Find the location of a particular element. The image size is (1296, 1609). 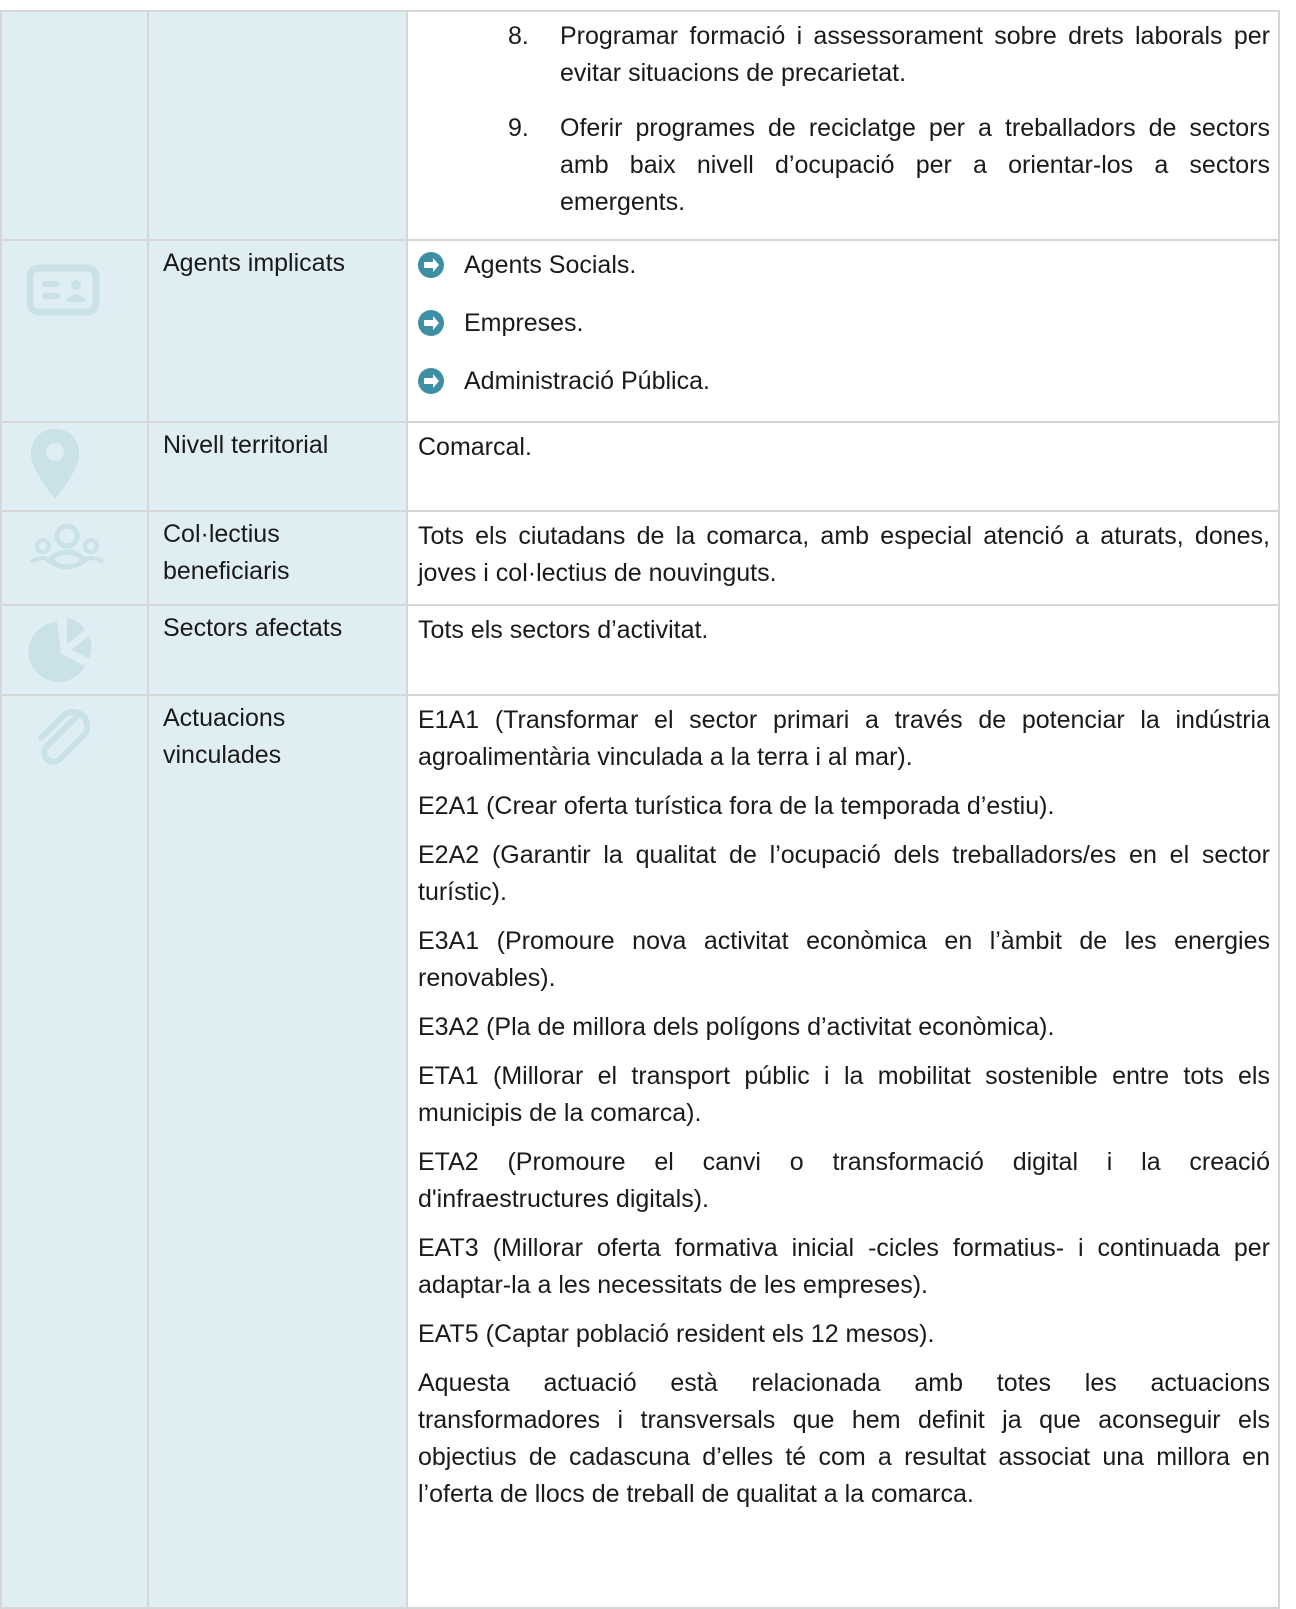

map-pin-icon is located at coordinates (55, 464).